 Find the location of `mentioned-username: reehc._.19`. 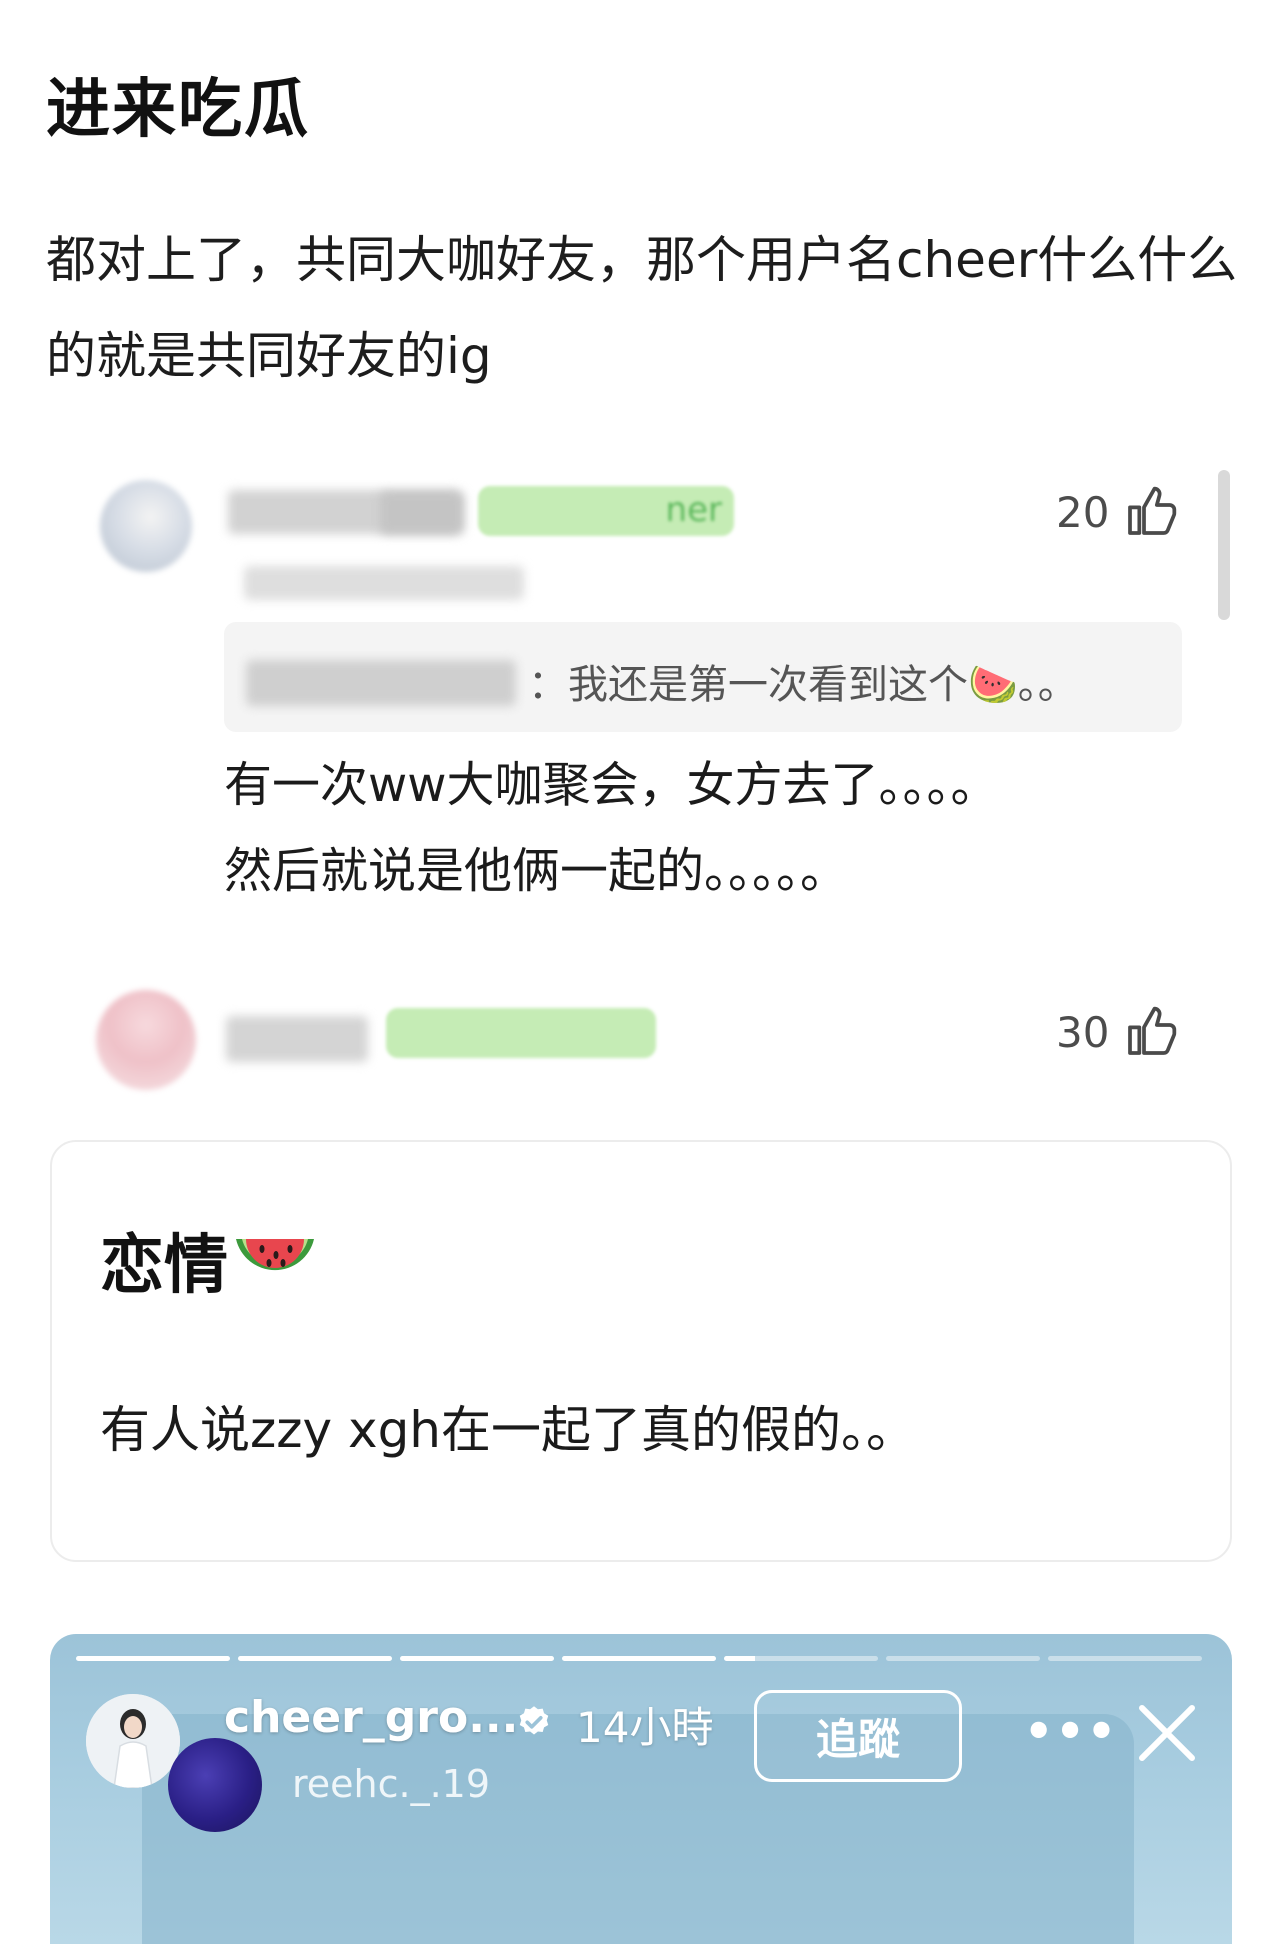

mentioned-username: reehc._.19 is located at coordinates (391, 1784).